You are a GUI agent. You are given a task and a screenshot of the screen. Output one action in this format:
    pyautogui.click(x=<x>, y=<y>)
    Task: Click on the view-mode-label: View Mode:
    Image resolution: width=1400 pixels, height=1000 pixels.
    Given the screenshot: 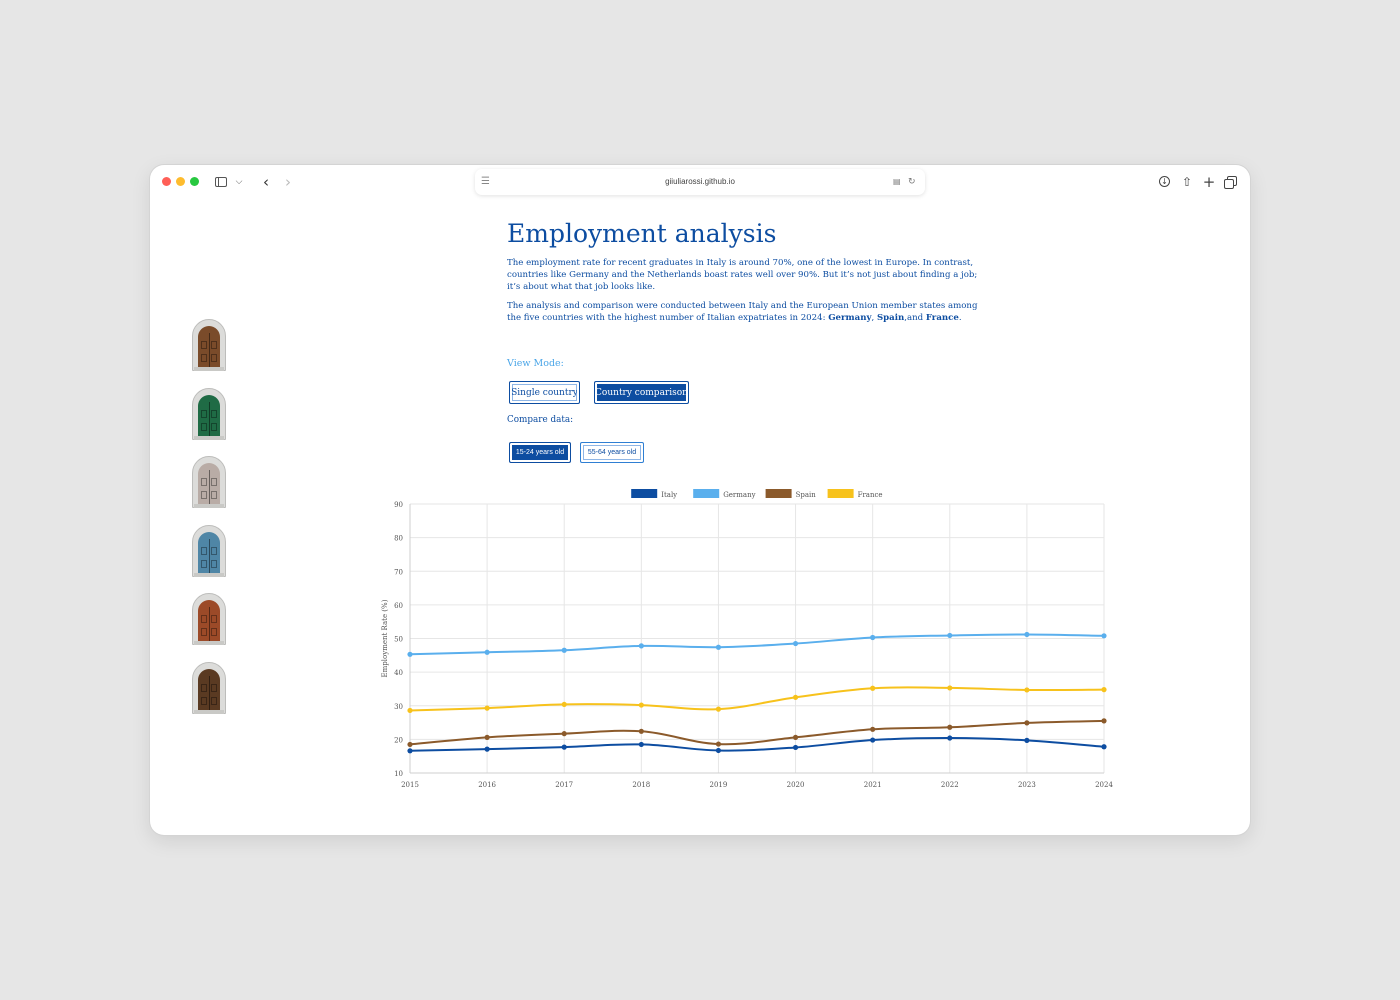 What is the action you would take?
    pyautogui.click(x=535, y=363)
    